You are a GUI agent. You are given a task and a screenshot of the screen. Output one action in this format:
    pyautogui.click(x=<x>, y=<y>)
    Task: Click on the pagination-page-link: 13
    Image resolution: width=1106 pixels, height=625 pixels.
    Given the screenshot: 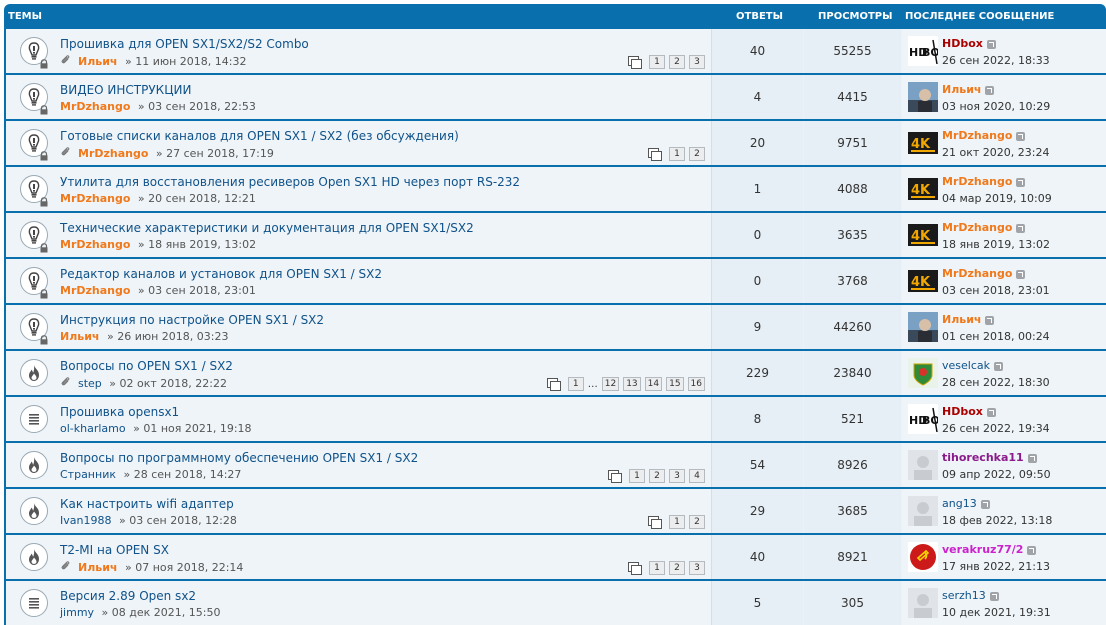 What is the action you would take?
    pyautogui.click(x=632, y=384)
    